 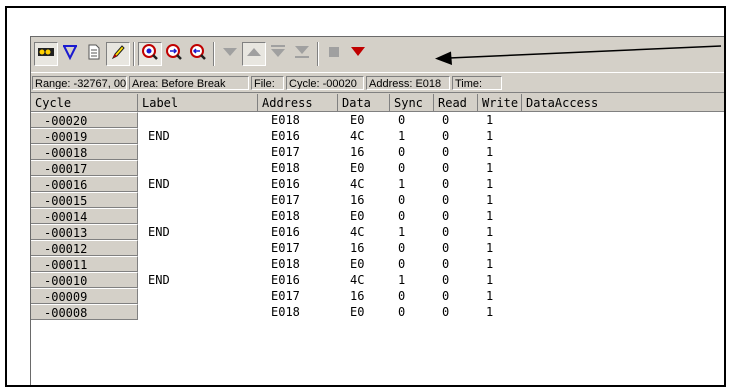 I want to click on trace-record-icon, so click(x=46, y=54).